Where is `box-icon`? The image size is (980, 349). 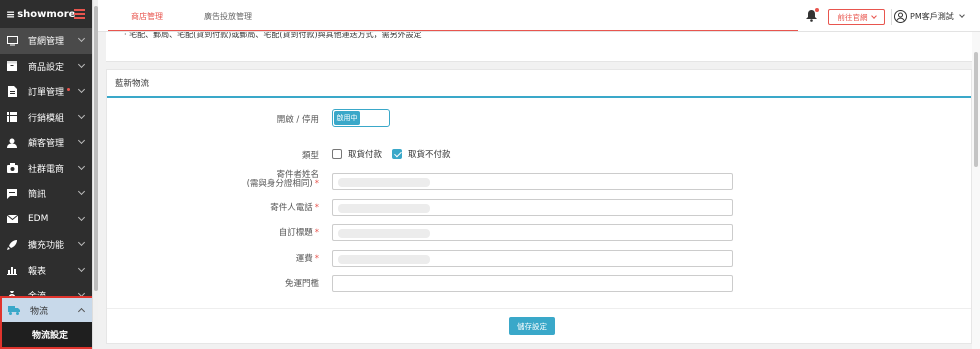
box-icon is located at coordinates (12, 66).